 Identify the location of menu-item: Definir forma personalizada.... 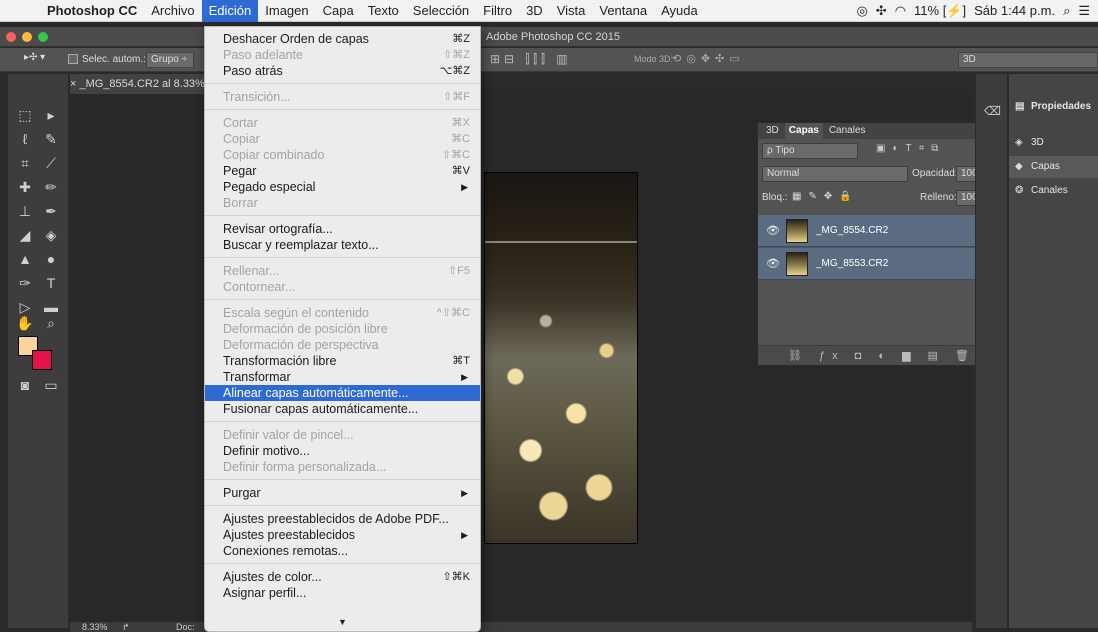
(342, 467).